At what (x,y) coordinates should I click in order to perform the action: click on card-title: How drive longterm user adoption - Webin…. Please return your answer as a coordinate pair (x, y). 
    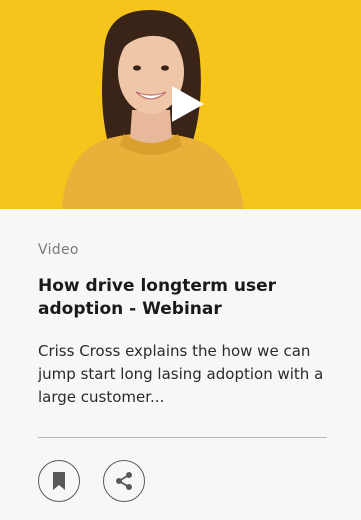
    Looking at the image, I should click on (183, 298).